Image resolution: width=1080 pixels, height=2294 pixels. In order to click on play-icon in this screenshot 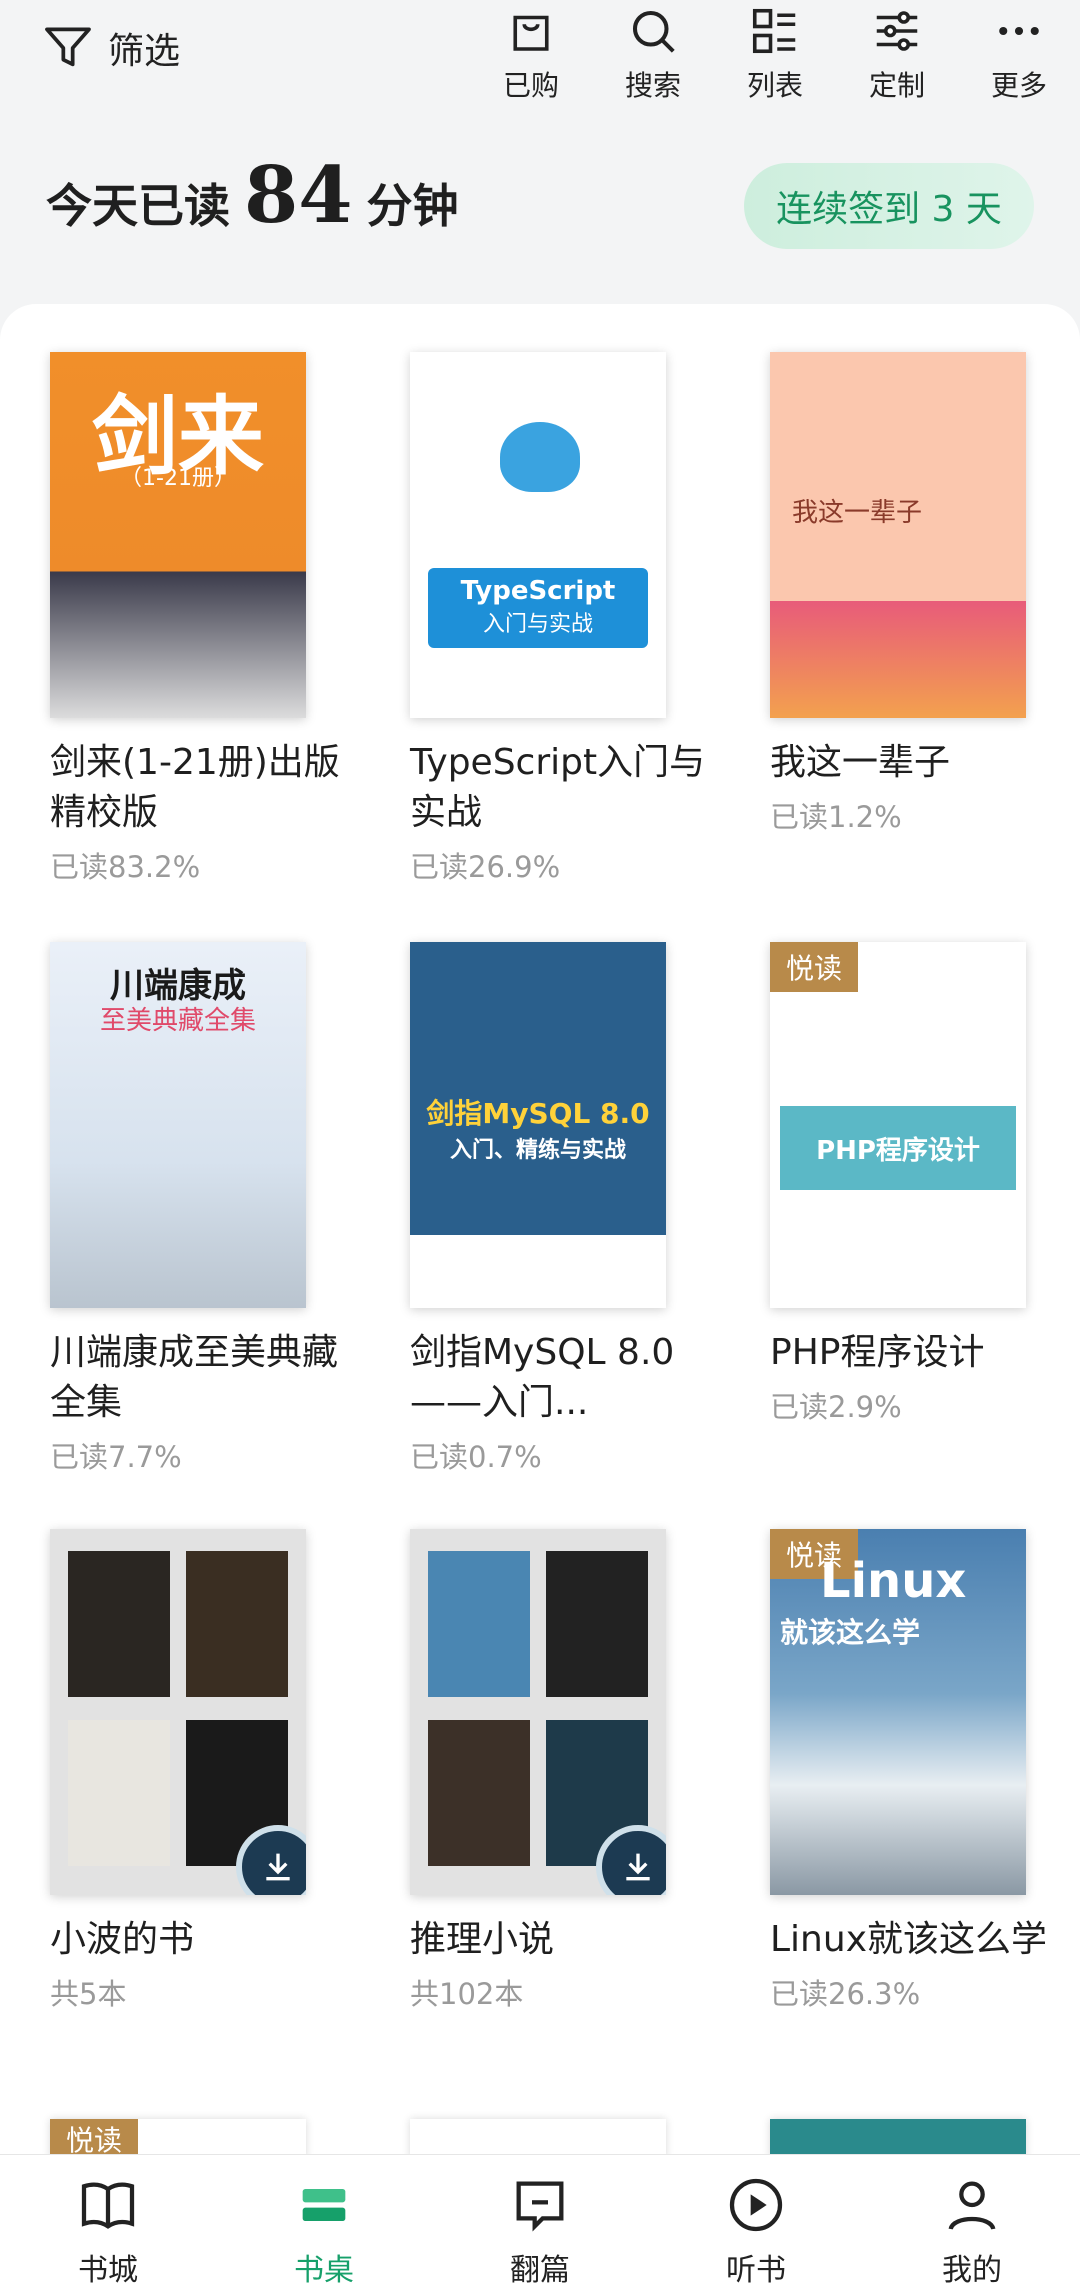, I will do `click(756, 2205)`.